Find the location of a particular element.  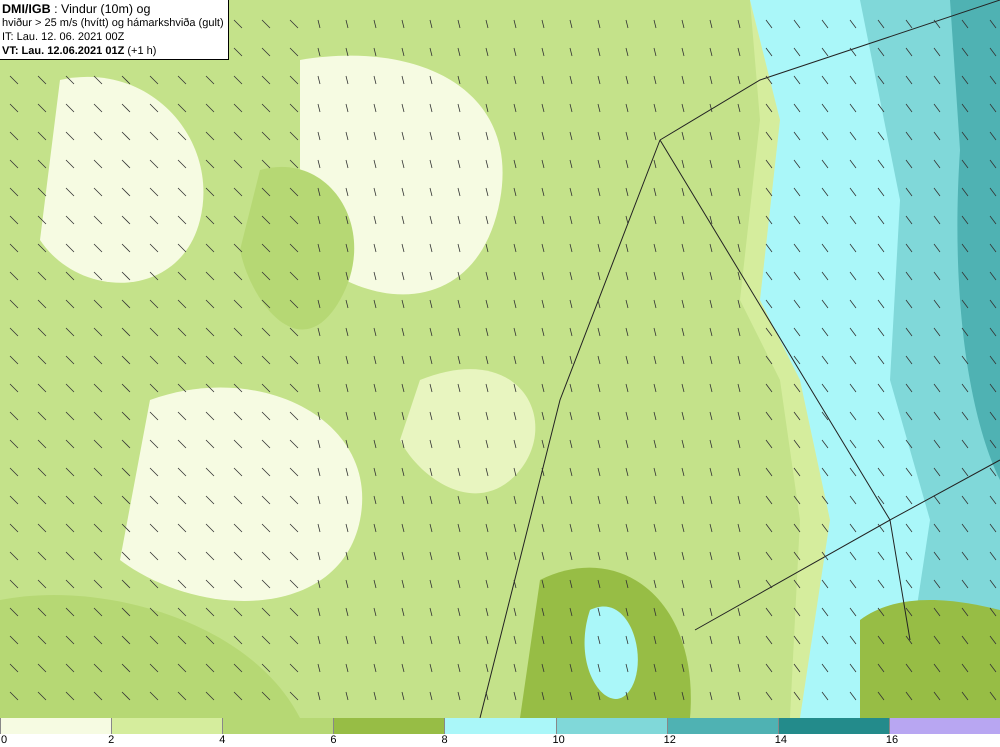

legend-label: 10 is located at coordinates (558, 740).